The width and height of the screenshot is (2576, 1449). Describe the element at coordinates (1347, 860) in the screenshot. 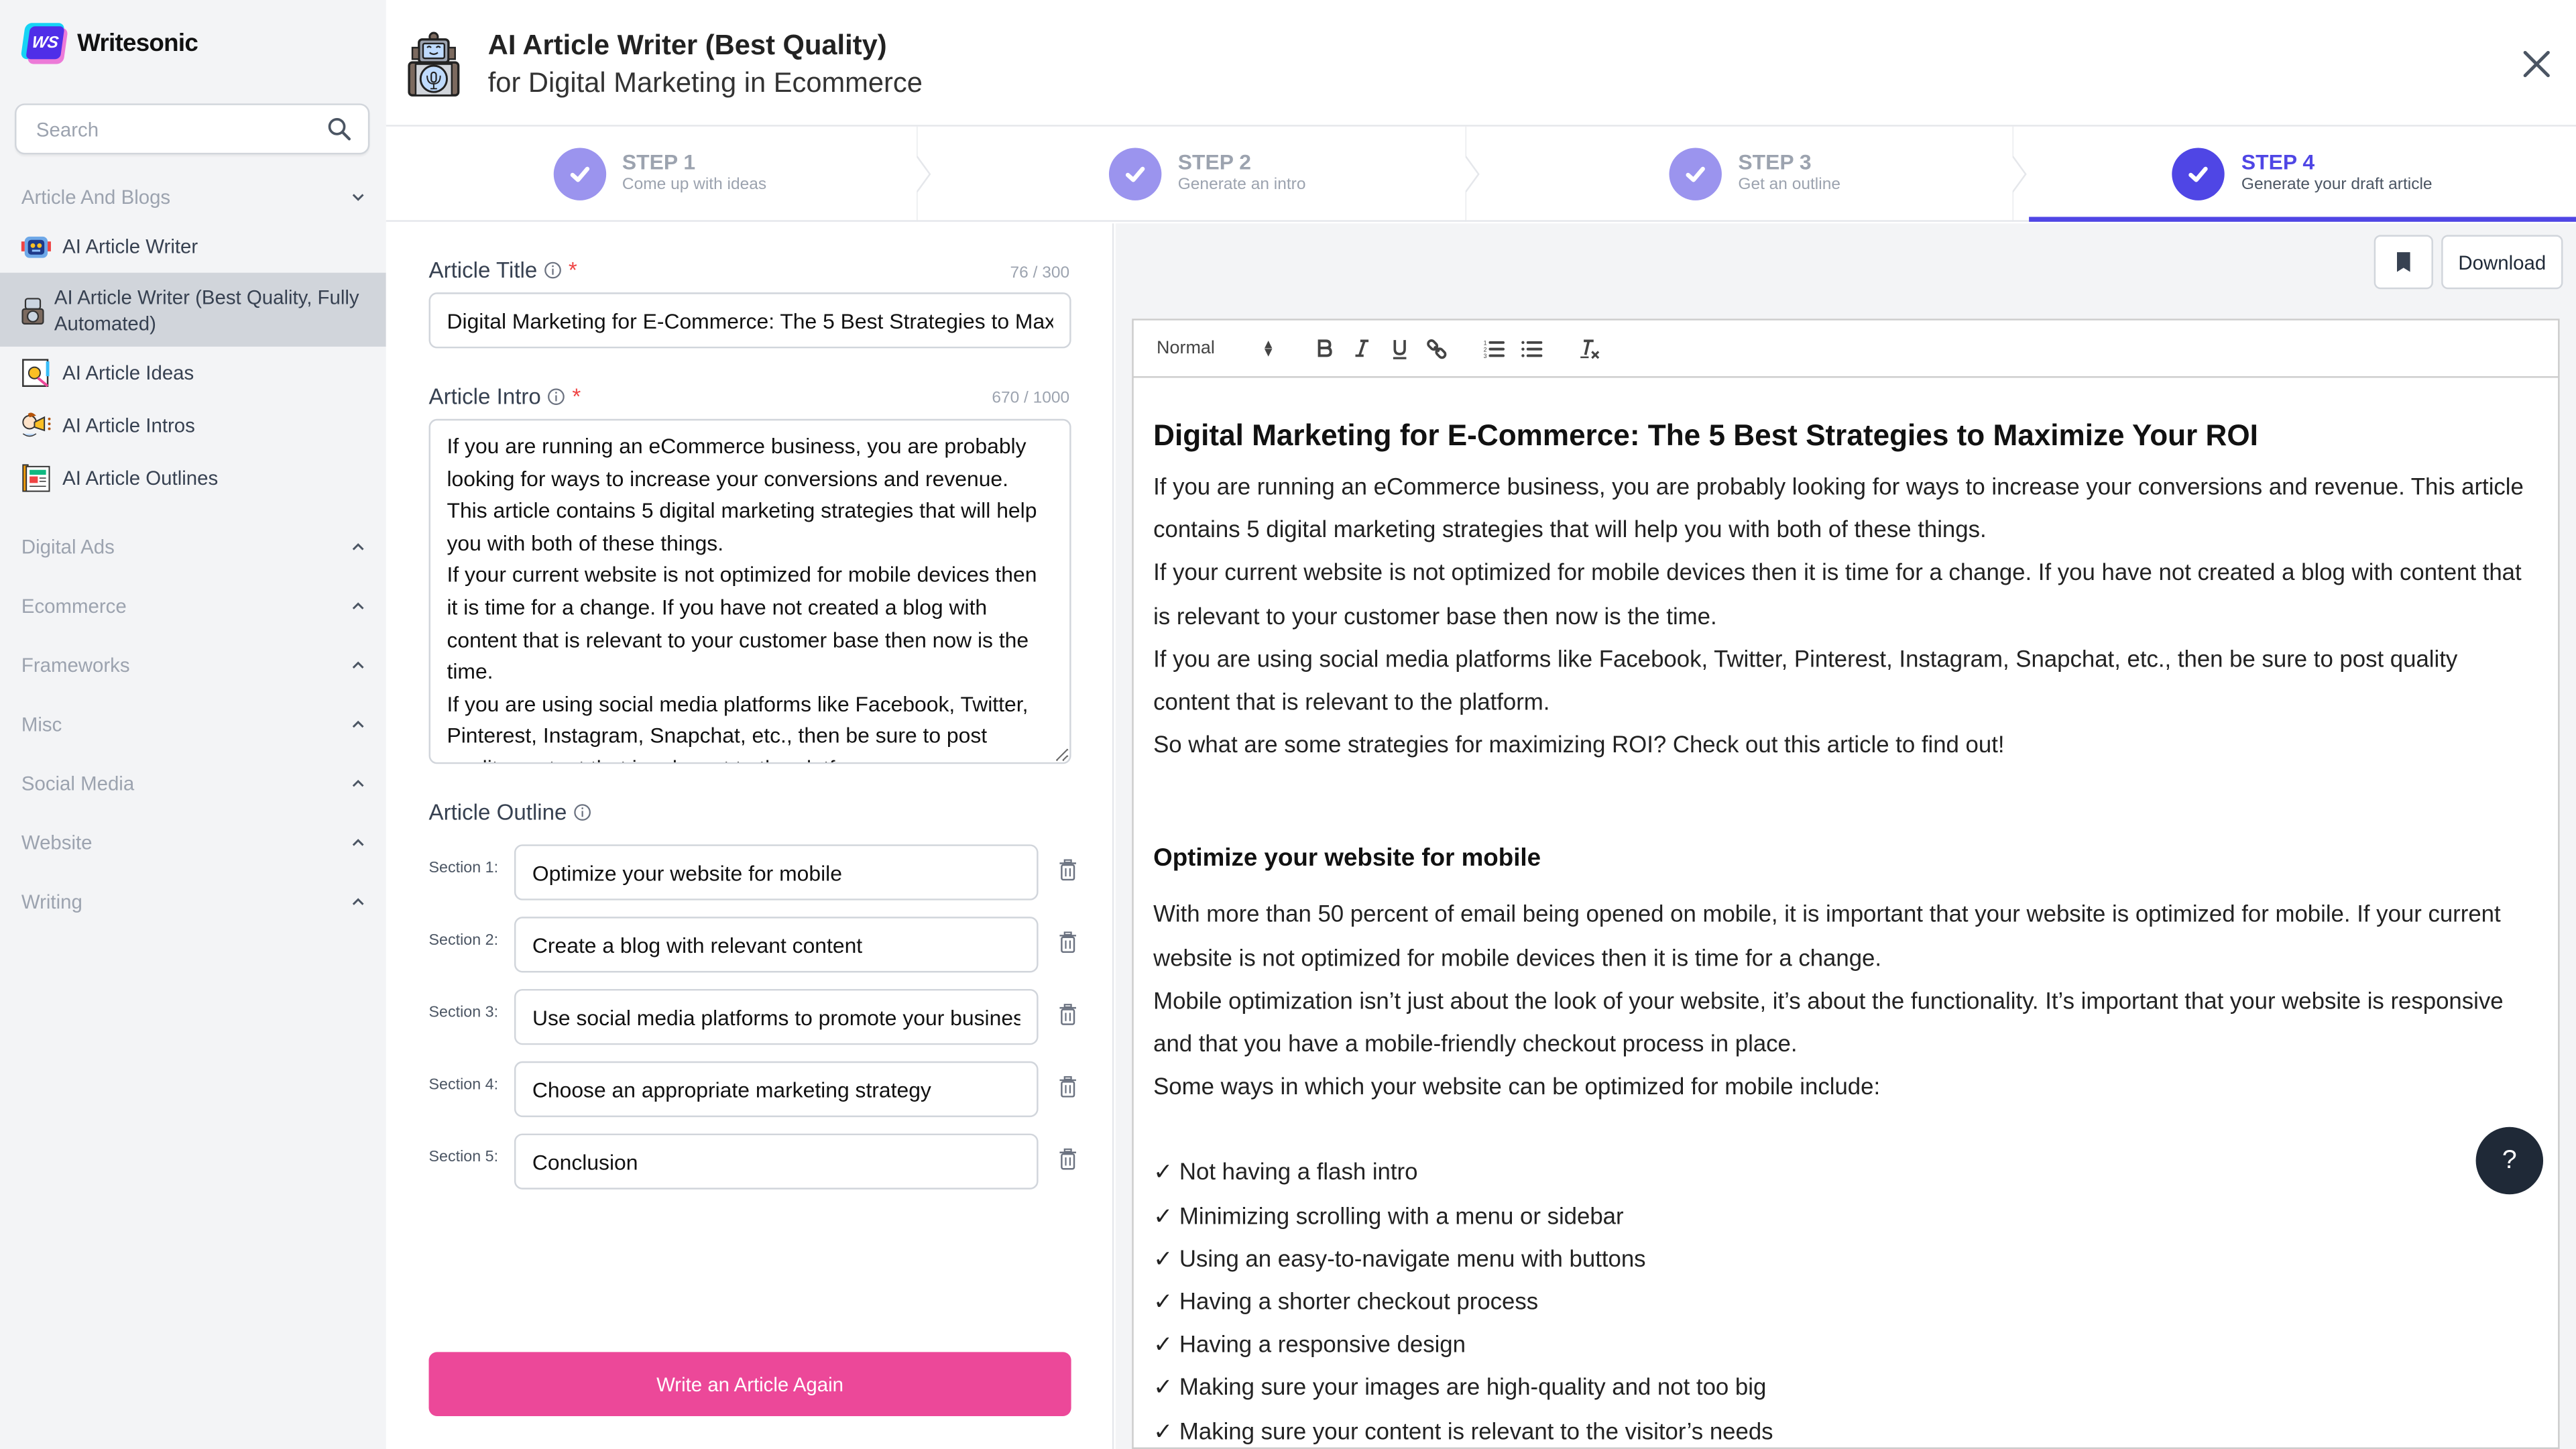

I see `section-heading: Optimize your website for mobile` at that location.